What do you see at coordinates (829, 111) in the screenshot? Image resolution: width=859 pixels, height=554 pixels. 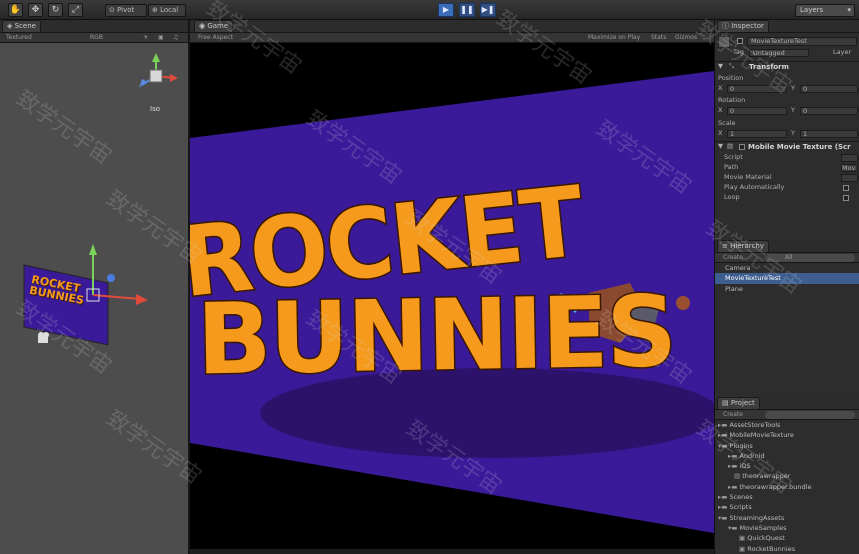 I see `rot-y-field: 0` at bounding box center [829, 111].